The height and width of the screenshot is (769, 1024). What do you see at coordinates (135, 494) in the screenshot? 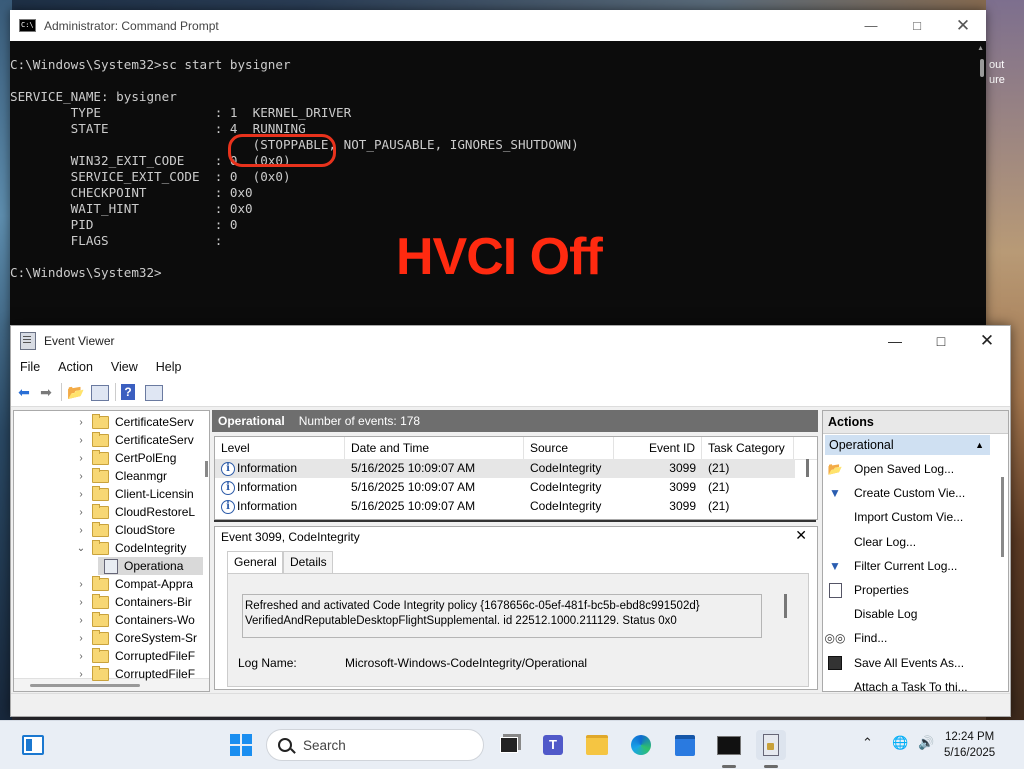
I see `tree-item: › Client-Licensin` at bounding box center [135, 494].